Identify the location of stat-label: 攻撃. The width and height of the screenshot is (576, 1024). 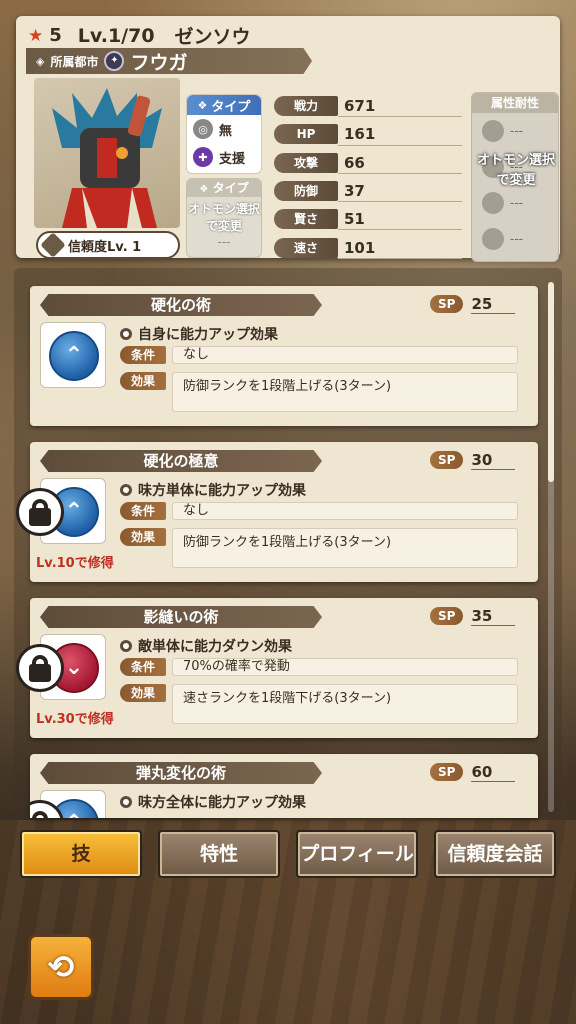
(306, 162).